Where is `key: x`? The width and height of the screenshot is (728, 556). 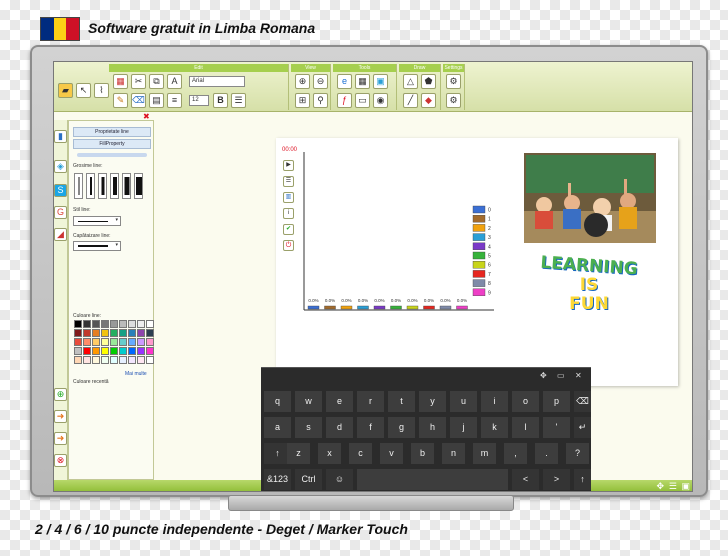 key: x is located at coordinates (329, 453).